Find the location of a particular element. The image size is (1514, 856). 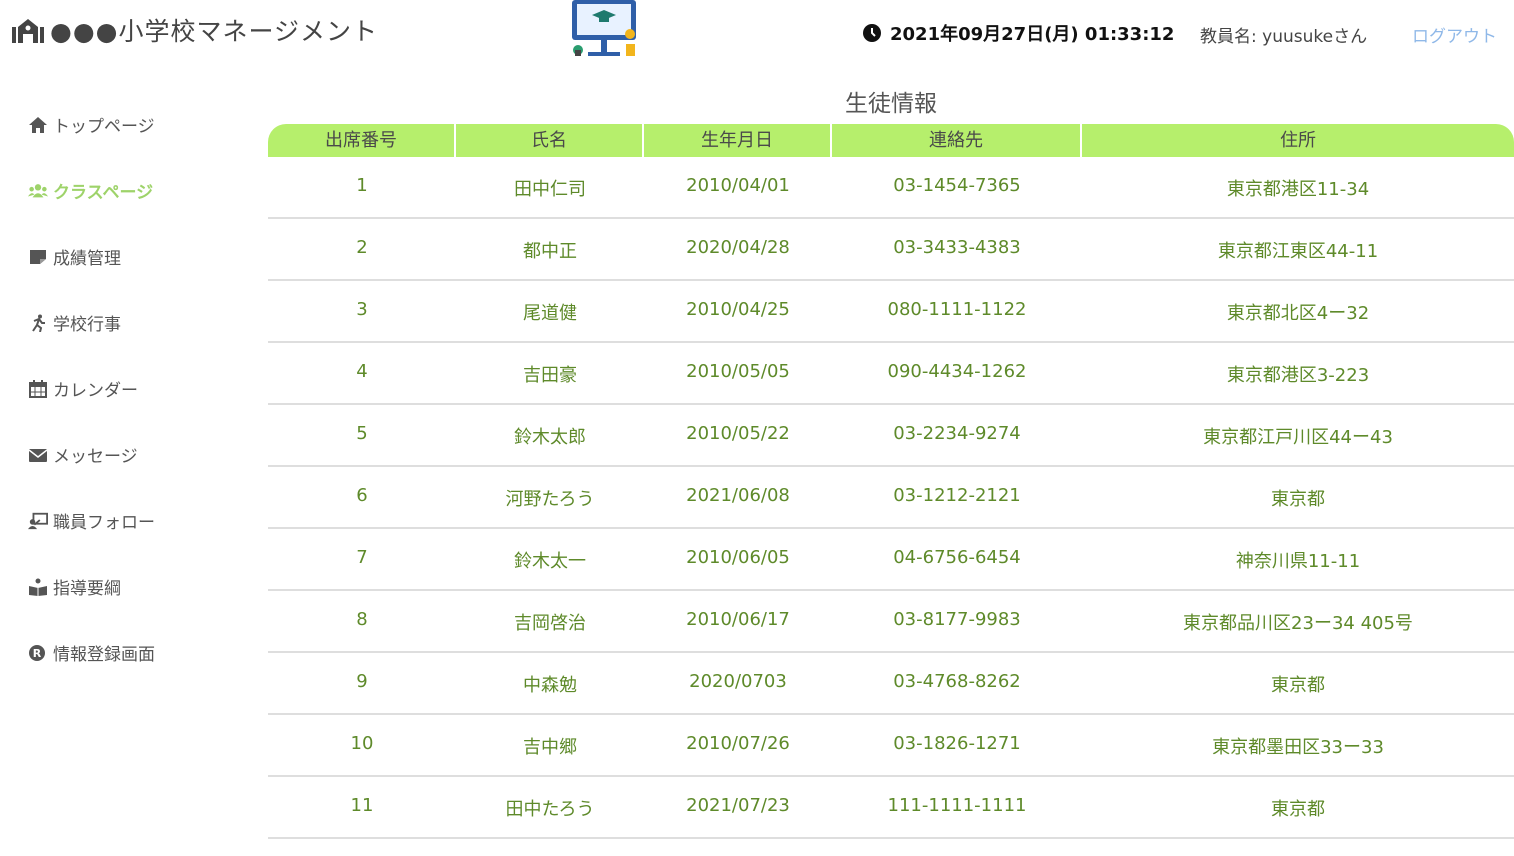

cell-contact: 090-4434-1262 is located at coordinates (957, 371).